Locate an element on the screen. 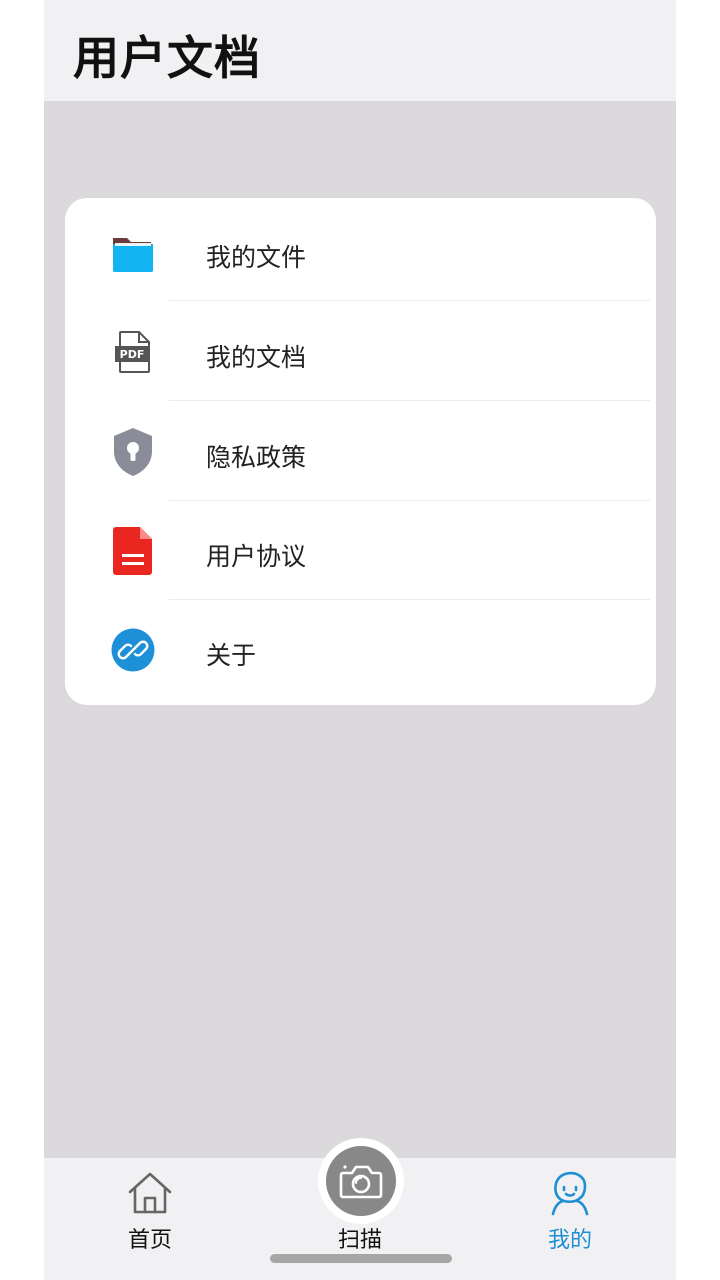  menu-item-my-files: 我的文件 is located at coordinates (360, 251).